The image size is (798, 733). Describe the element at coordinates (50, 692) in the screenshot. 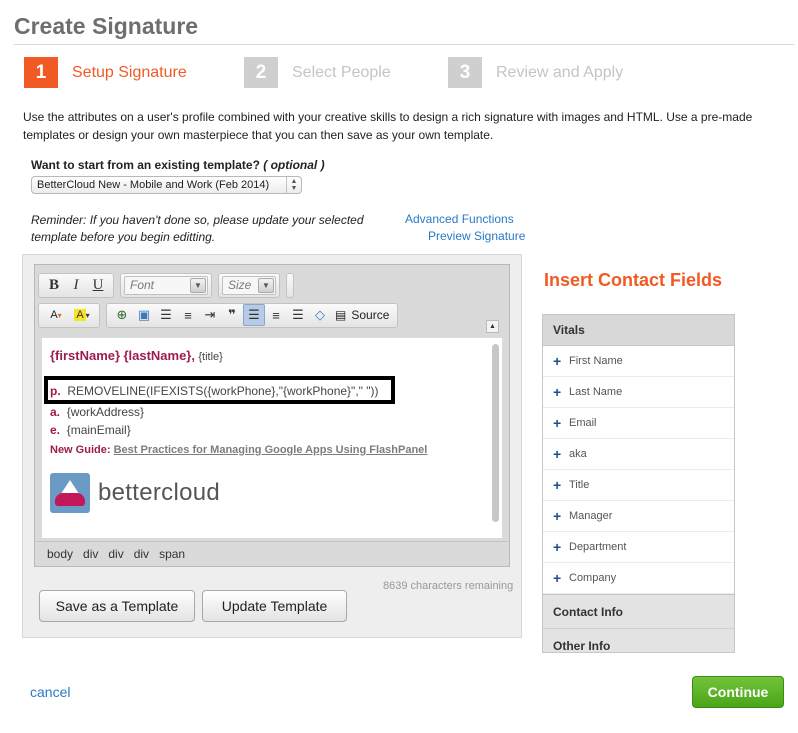

I see `cancel-link: cancel` at that location.